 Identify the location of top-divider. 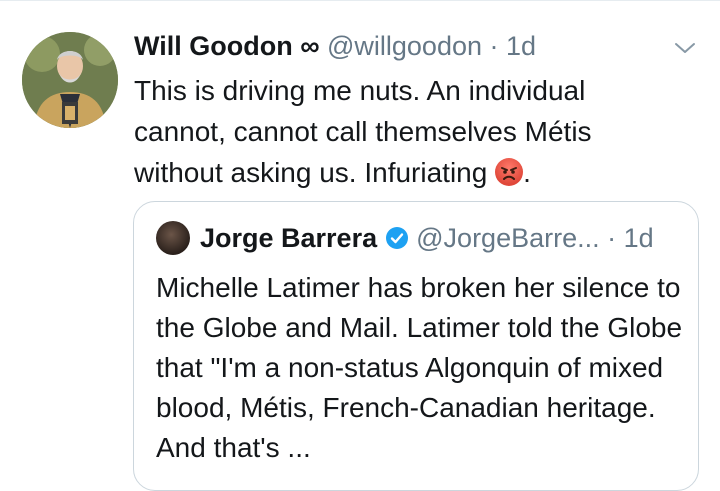
(360, 0).